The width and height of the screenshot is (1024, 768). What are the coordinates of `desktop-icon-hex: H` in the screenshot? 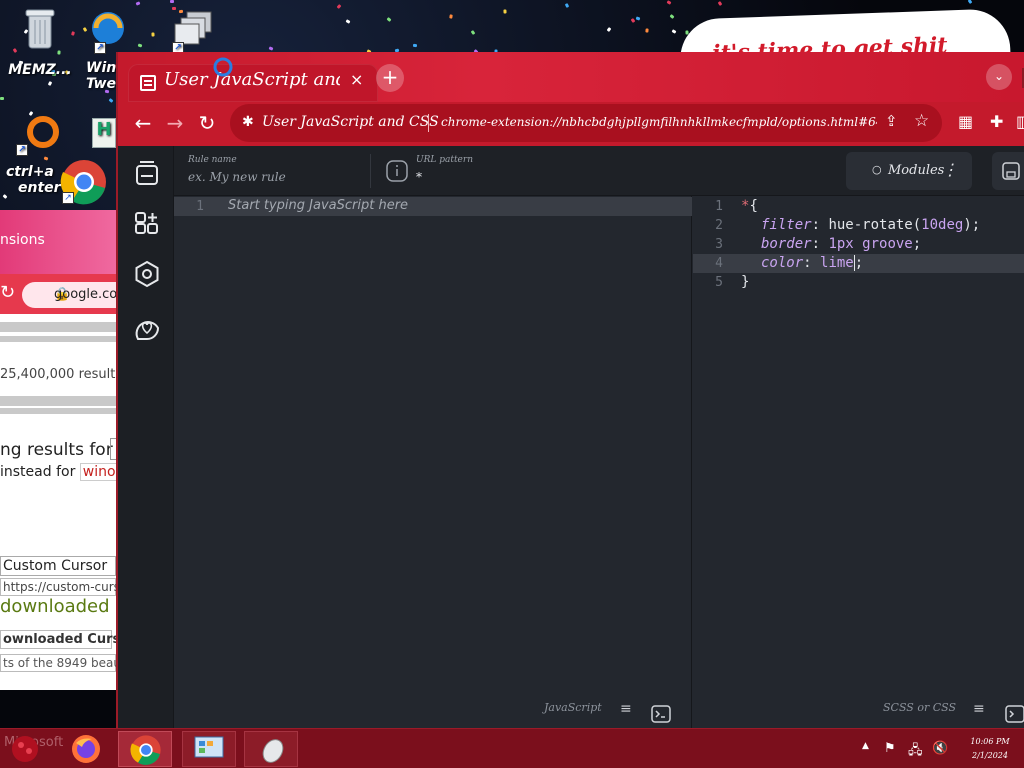 It's located at (104, 133).